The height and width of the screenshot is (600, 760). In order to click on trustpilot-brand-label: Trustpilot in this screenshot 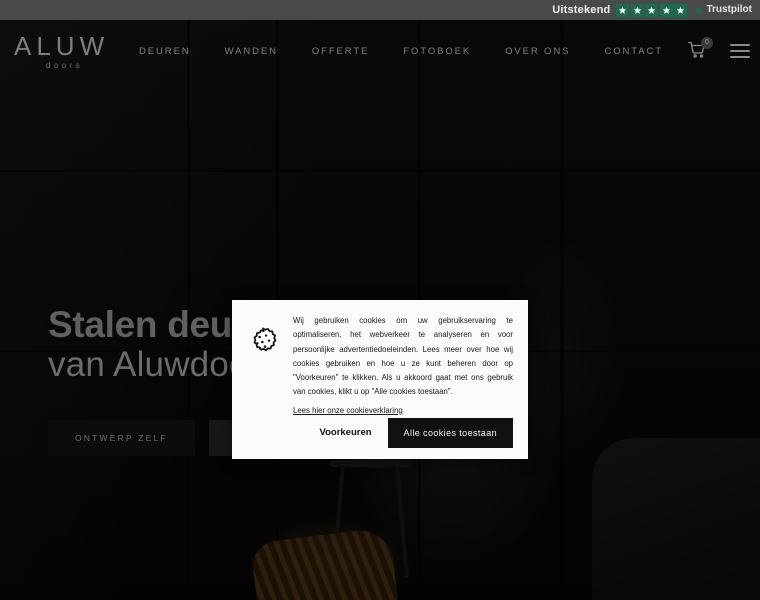, I will do `click(729, 9)`.